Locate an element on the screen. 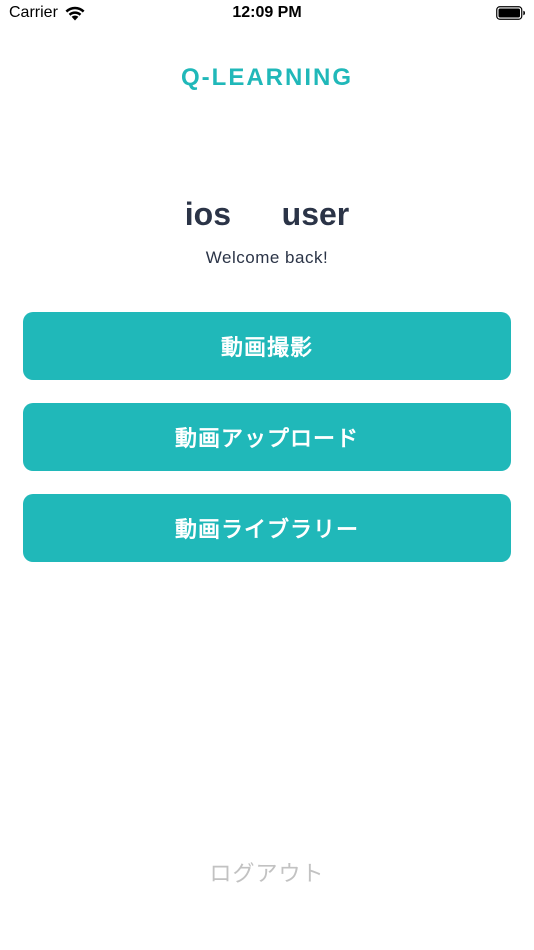  welcome-message: Welcome back! is located at coordinates (267, 257).